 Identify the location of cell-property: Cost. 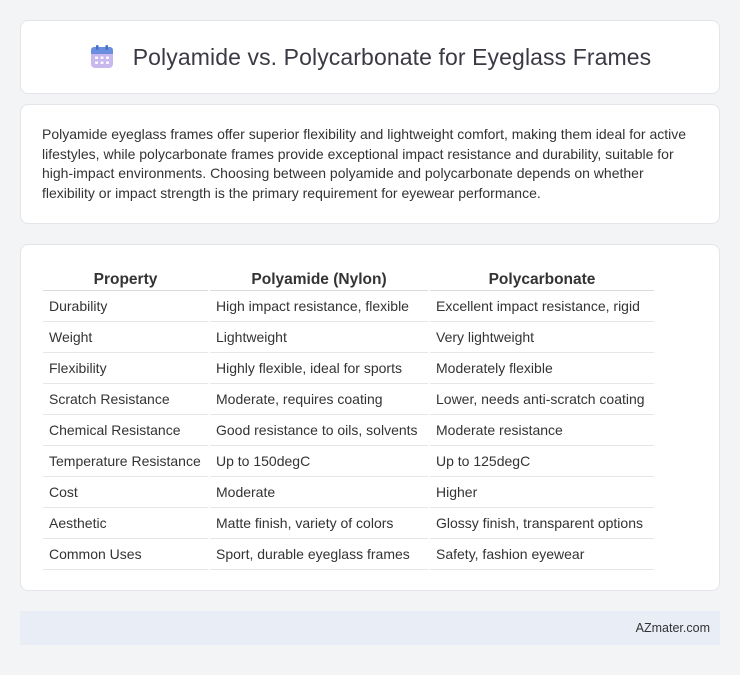
(125, 492).